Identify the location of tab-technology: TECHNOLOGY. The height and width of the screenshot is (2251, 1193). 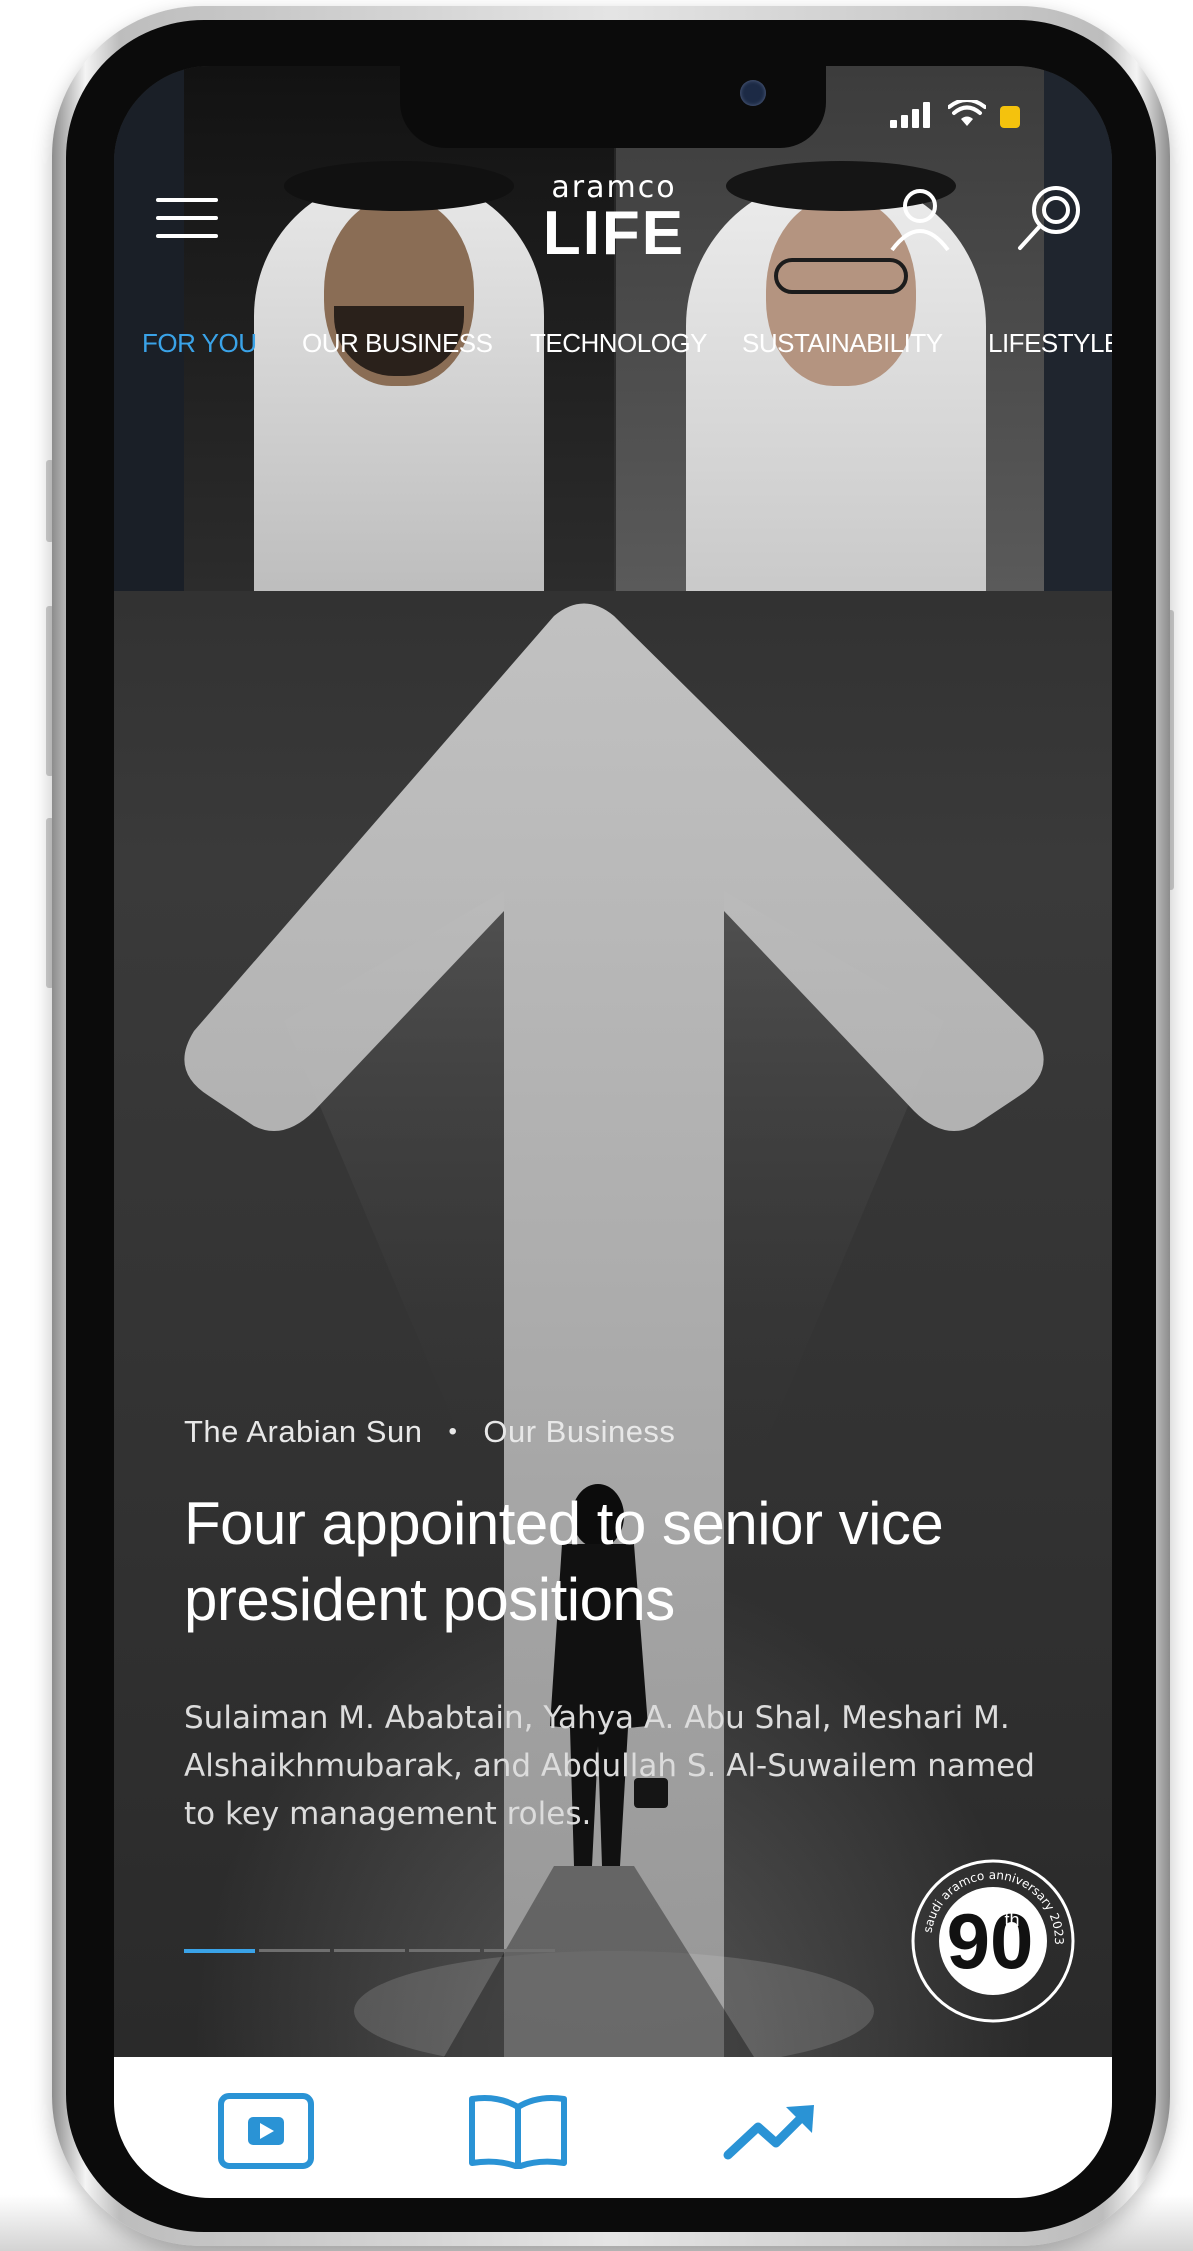
(619, 343).